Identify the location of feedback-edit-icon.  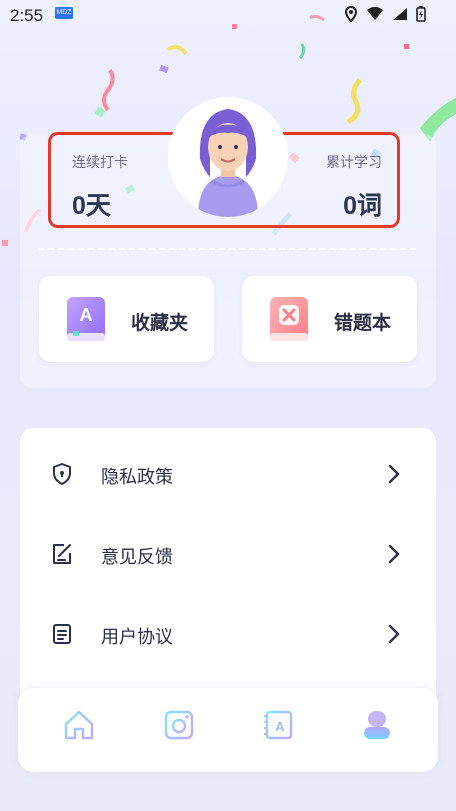
(62, 554).